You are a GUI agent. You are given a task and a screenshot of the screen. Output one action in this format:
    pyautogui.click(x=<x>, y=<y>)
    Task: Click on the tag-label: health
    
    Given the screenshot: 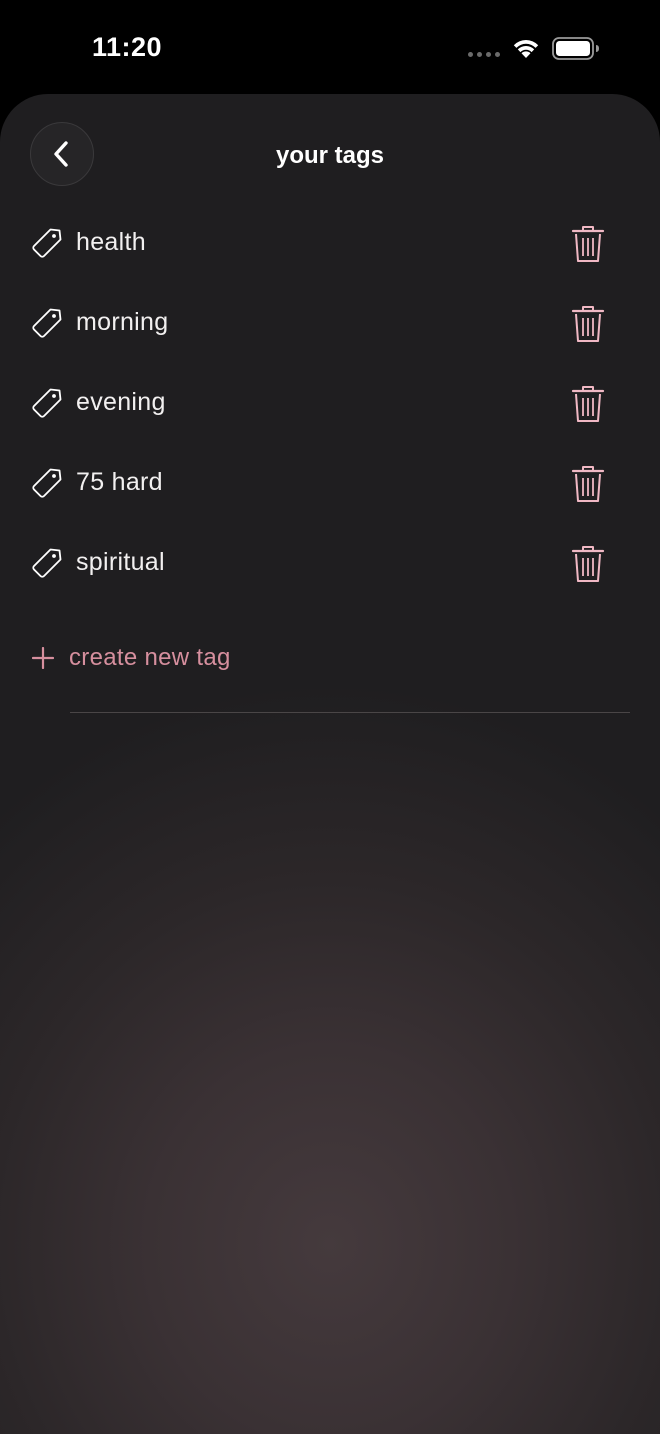 What is the action you would take?
    pyautogui.click(x=111, y=242)
    